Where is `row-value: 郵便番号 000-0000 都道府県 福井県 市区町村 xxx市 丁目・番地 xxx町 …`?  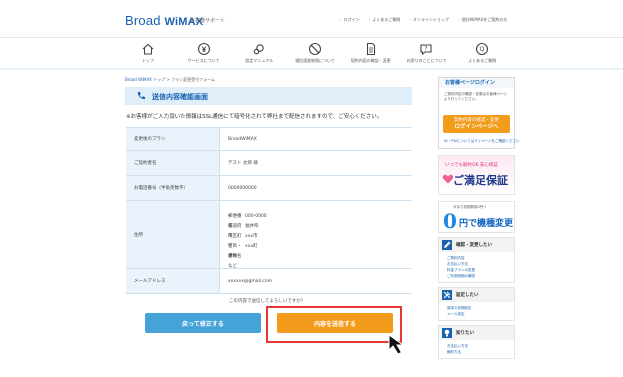 row-value: 郵便番号 000-0000 都道府県 福井県 市区町村 xxx市 丁目・番地 xxx町 … is located at coordinates (316, 235).